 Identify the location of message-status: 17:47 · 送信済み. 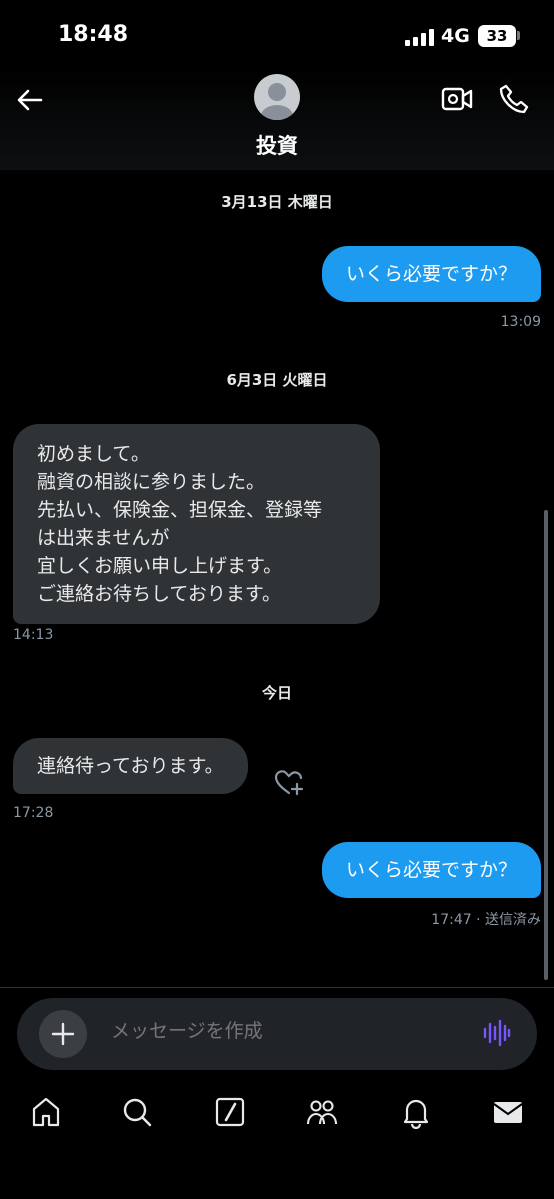
(486, 920).